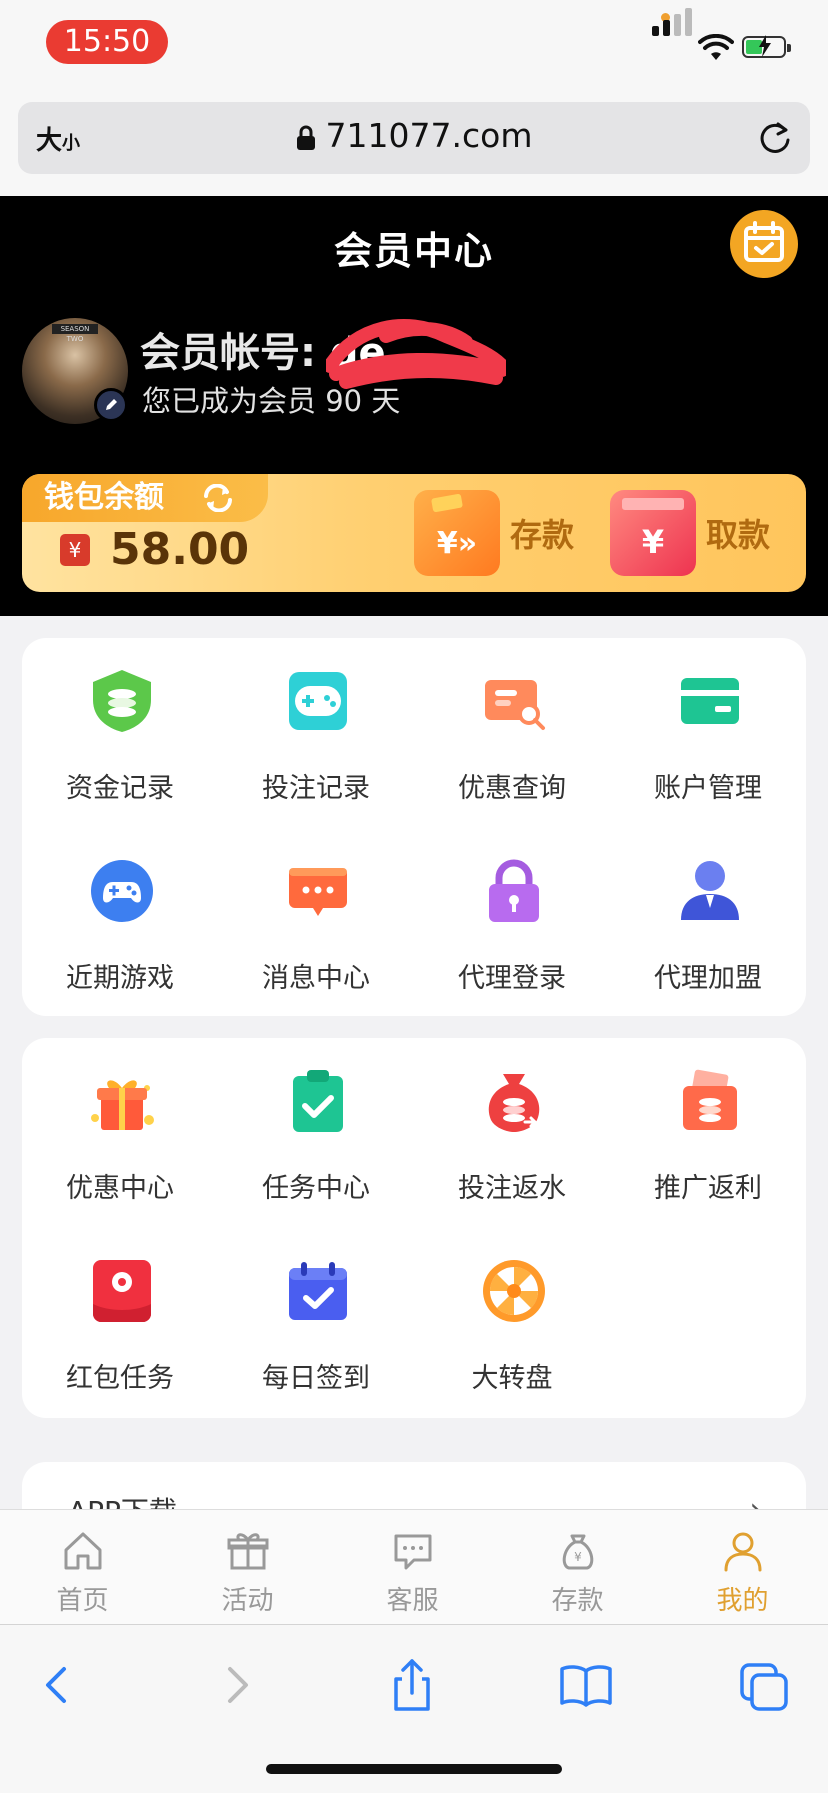 Image resolution: width=828 pixels, height=1793 pixels. What do you see at coordinates (708, 923) in the screenshot?
I see `grid-item-agent-join: 代理加盟` at bounding box center [708, 923].